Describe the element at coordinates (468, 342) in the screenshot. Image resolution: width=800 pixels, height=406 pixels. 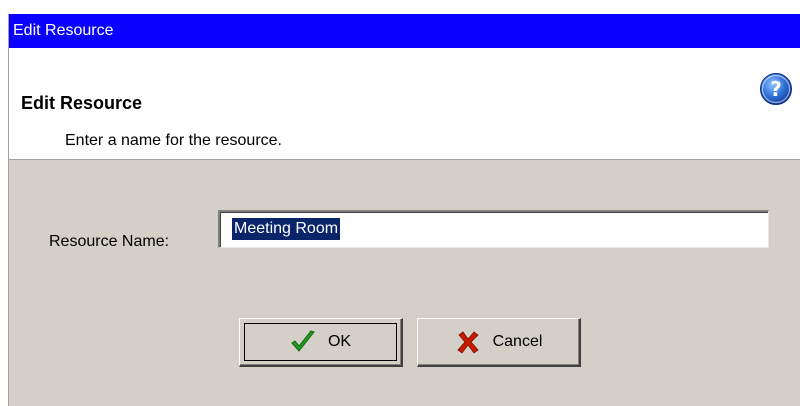
I see `x-icon` at that location.